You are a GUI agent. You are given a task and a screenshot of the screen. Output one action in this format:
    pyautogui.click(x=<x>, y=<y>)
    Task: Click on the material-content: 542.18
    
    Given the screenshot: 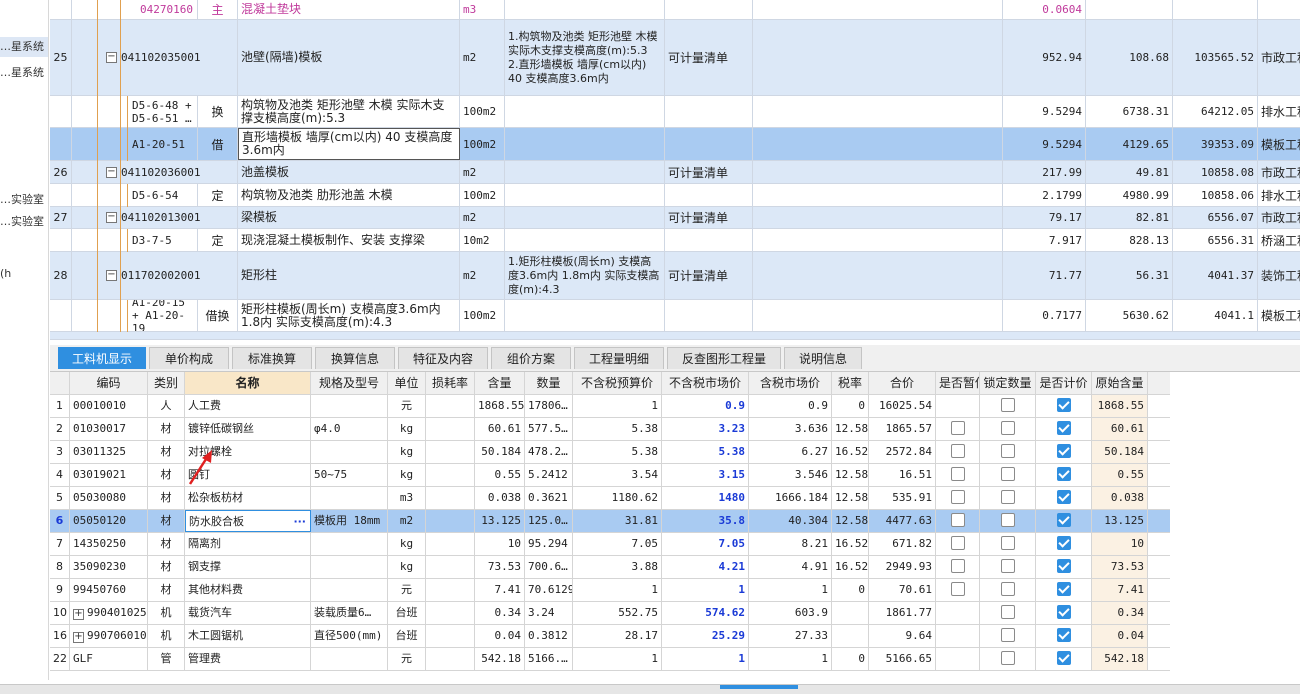 What is the action you would take?
    pyautogui.click(x=500, y=659)
    